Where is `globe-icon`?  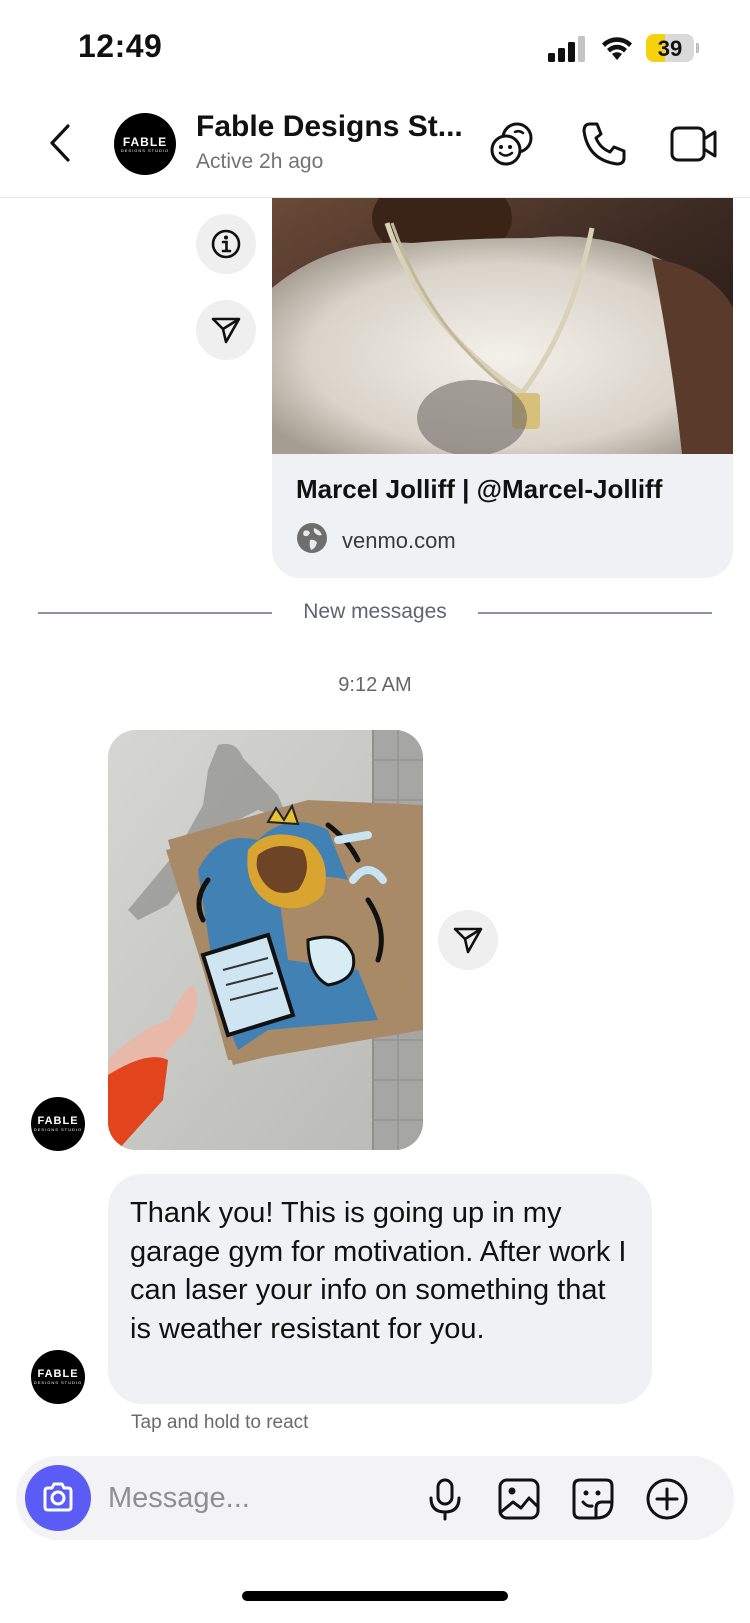 globe-icon is located at coordinates (312, 538).